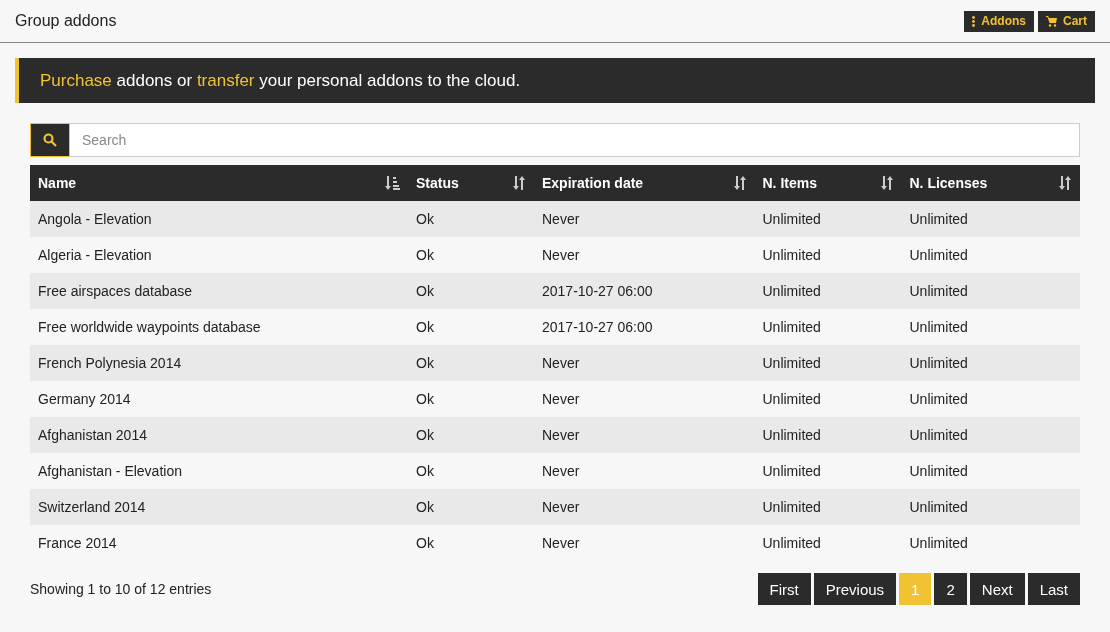 Image resolution: width=1110 pixels, height=632 pixels. I want to click on column-header: Status, so click(471, 183).